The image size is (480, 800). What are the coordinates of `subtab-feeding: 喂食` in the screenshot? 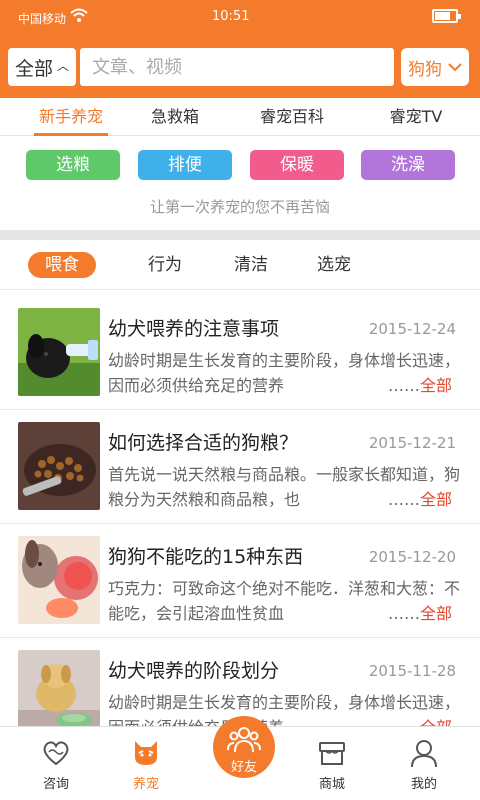 It's located at (62, 265).